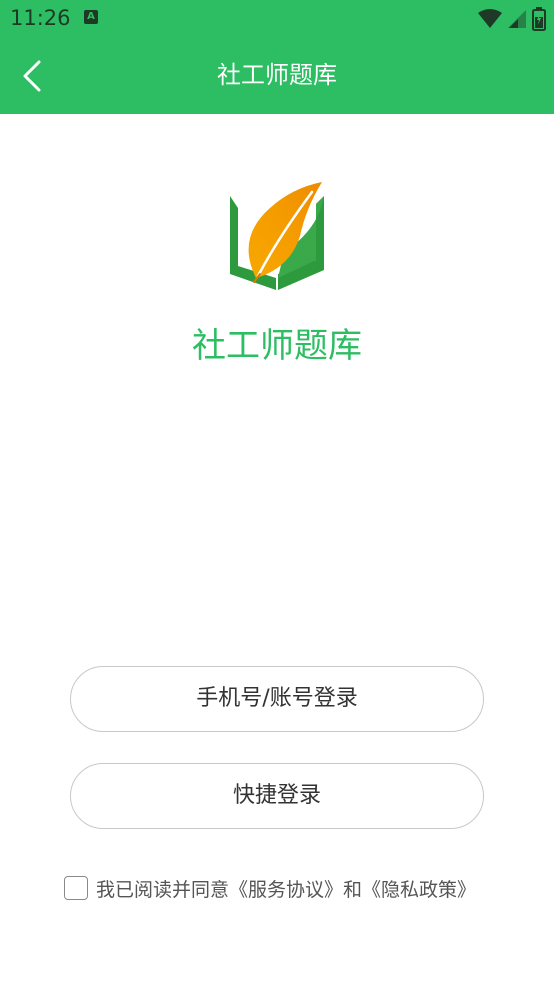 The image size is (554, 984). I want to click on service-agreement-link: 《服务协议》, so click(286, 890).